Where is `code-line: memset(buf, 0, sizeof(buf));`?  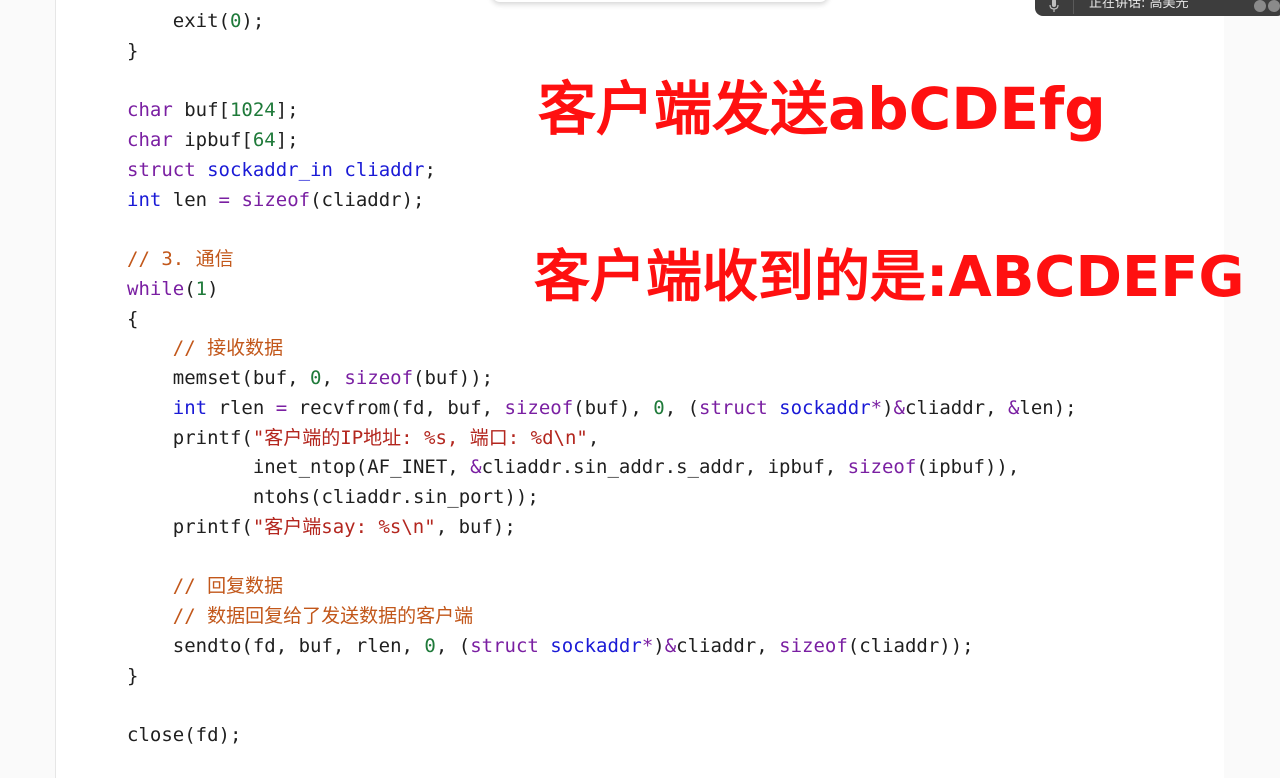
code-line: memset(buf, 0, sizeof(buf)); is located at coordinates (602, 379).